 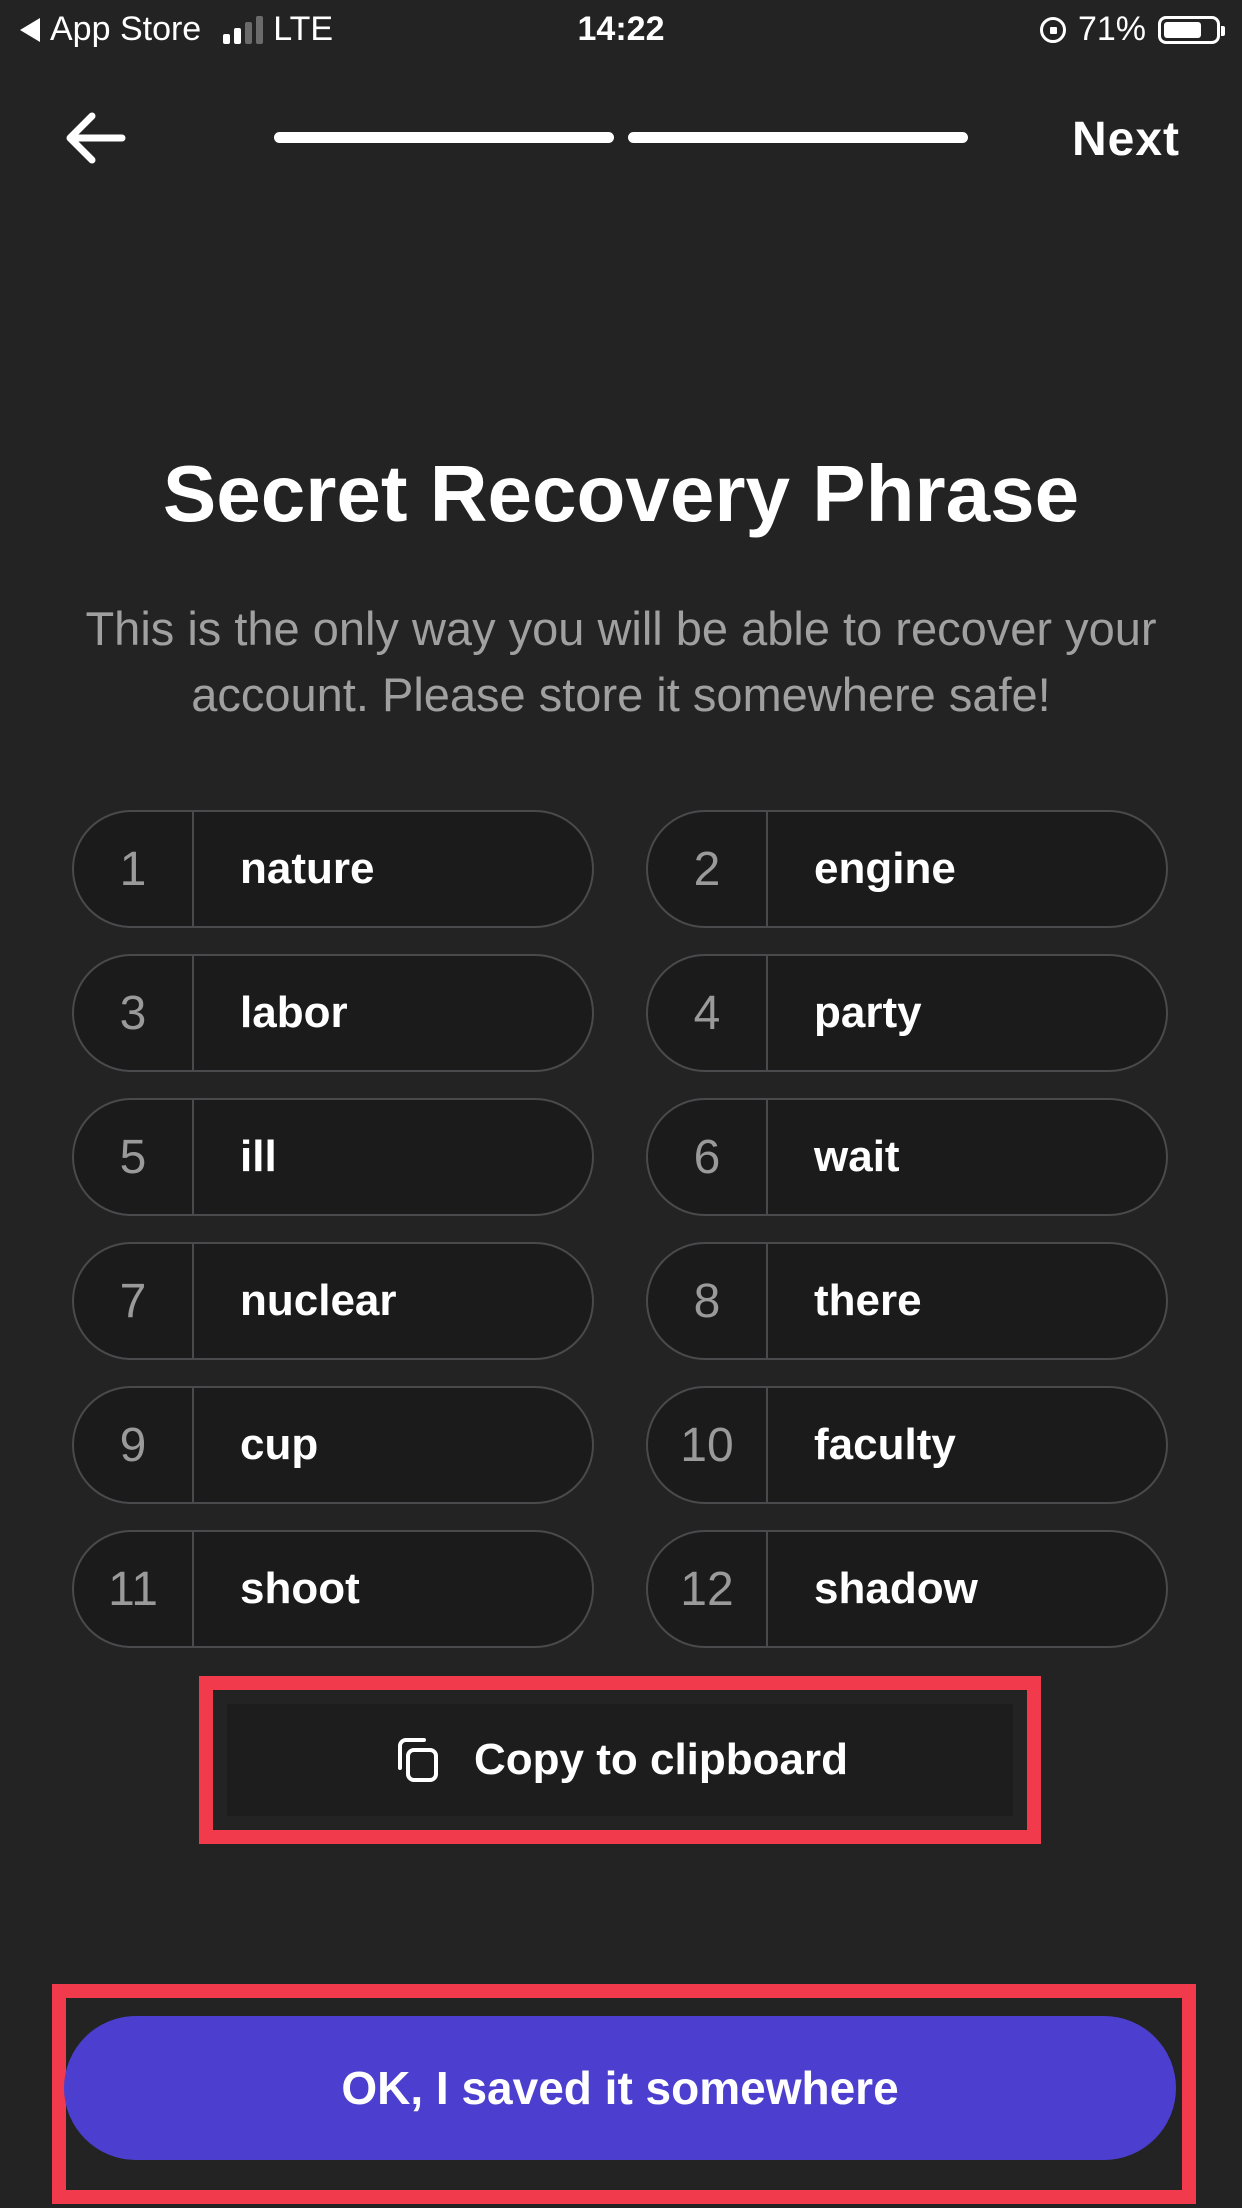 I want to click on battery-icon, so click(x=1191, y=29).